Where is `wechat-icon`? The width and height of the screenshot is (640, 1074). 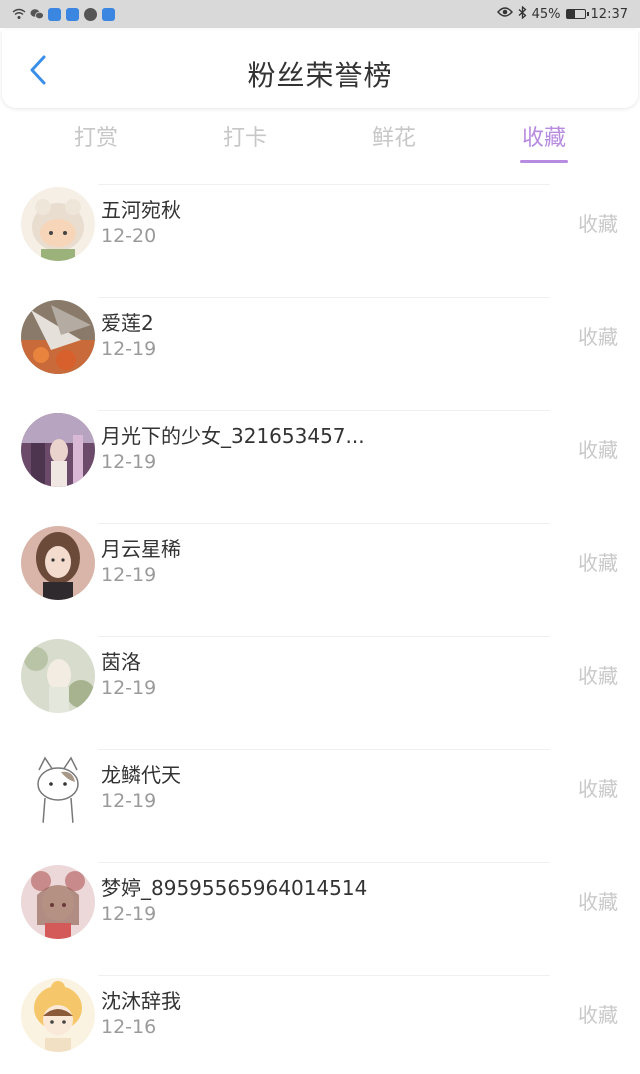
wechat-icon is located at coordinates (37, 14).